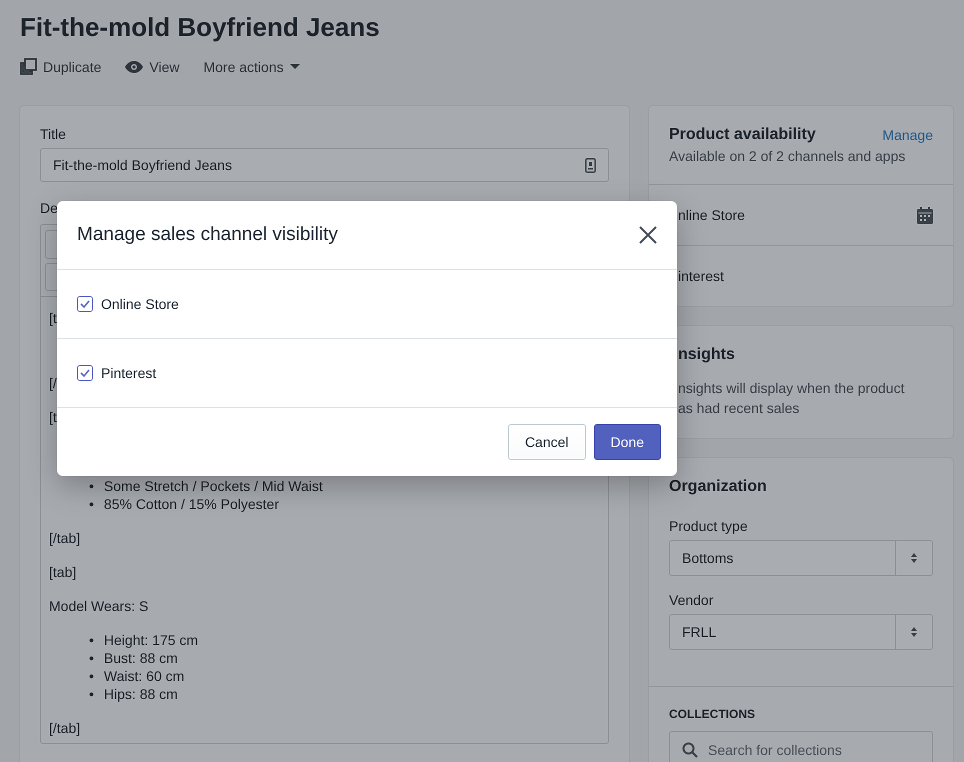  What do you see at coordinates (707, 355) in the screenshot?
I see `card-title: nsights` at bounding box center [707, 355].